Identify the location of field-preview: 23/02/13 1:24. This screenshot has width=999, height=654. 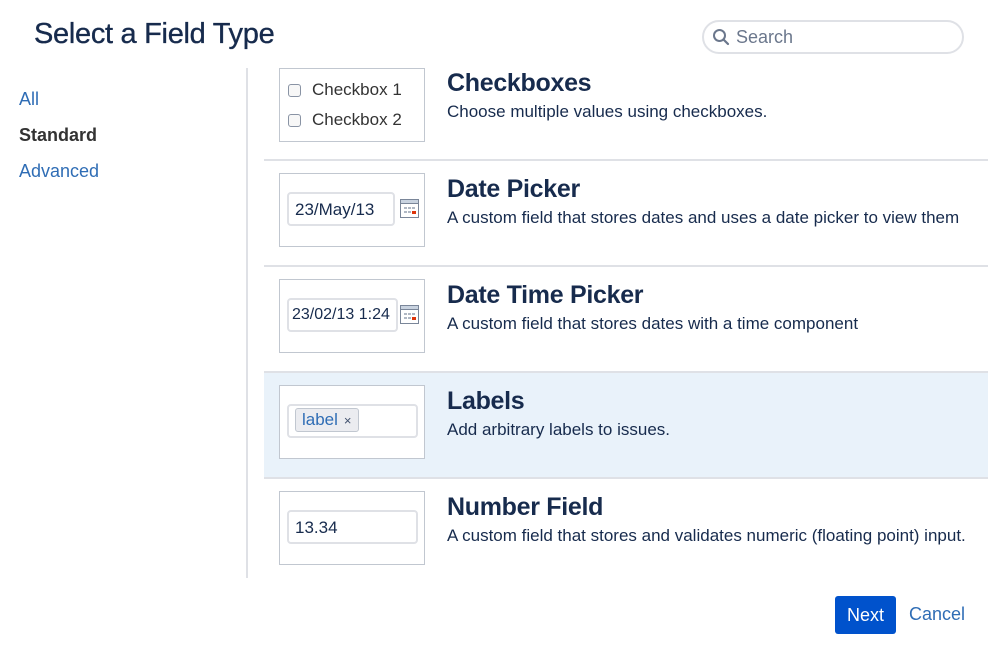
(352, 316).